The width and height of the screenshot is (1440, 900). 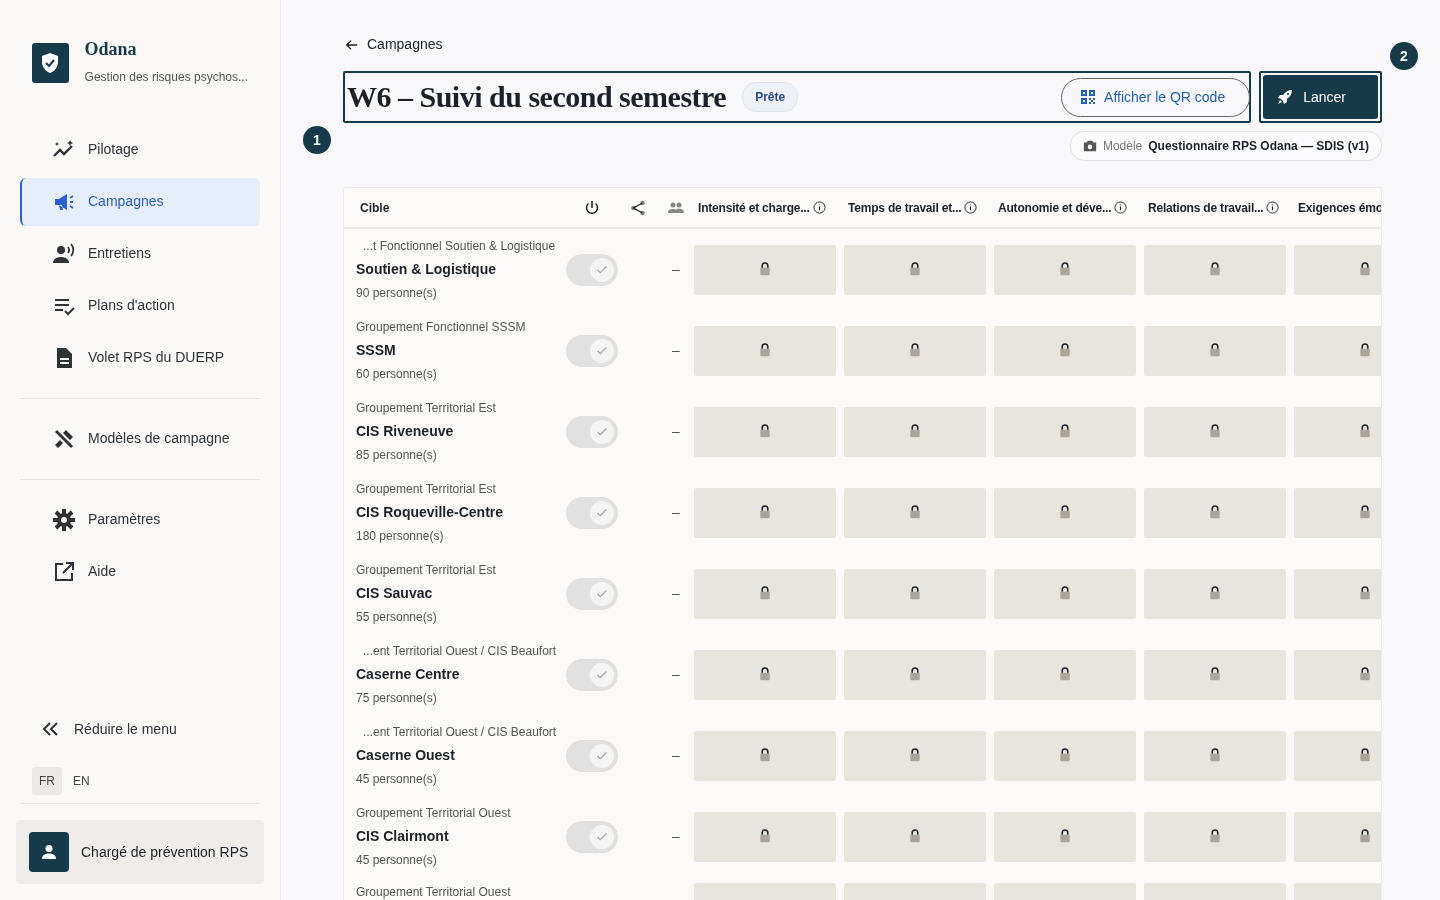 What do you see at coordinates (111, 50) in the screenshot?
I see `brand-name: Odana` at bounding box center [111, 50].